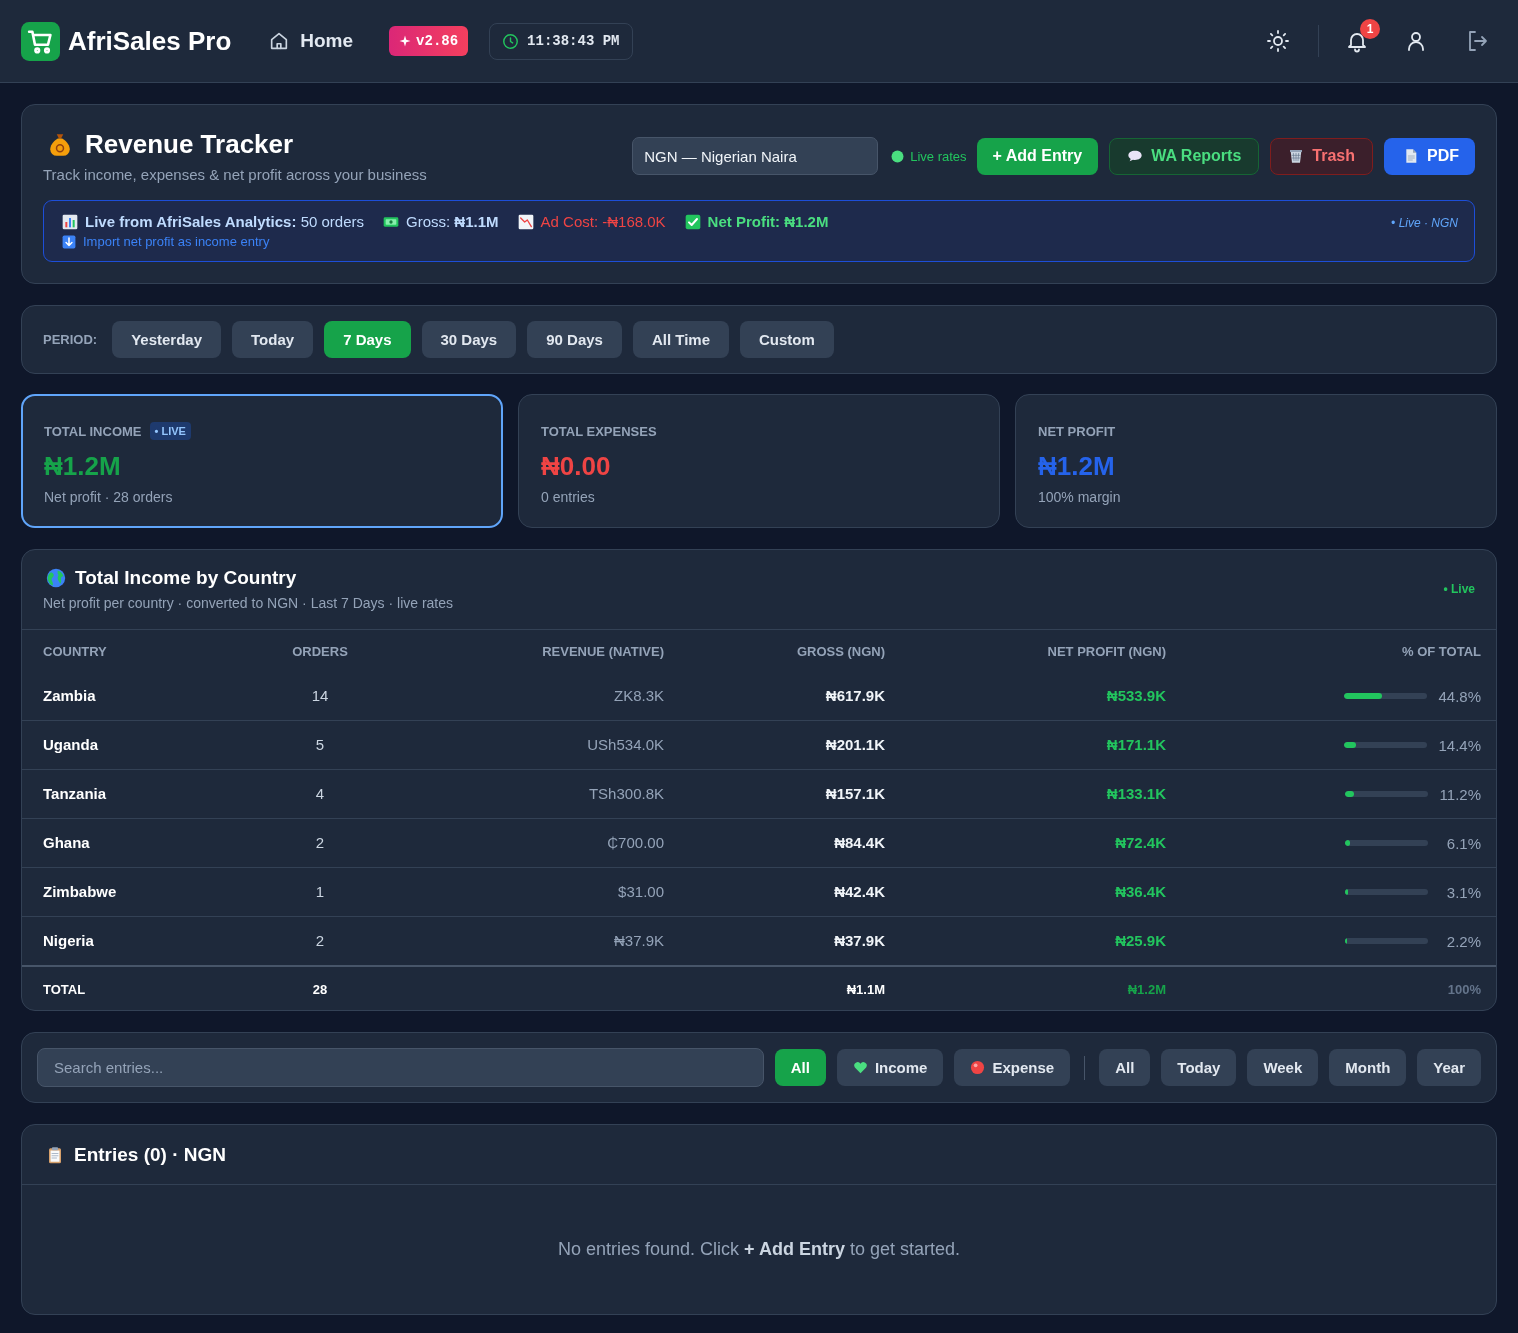  Describe the element at coordinates (855, 695) in the screenshot. I see `gross-cell: ₦617.9K` at that location.